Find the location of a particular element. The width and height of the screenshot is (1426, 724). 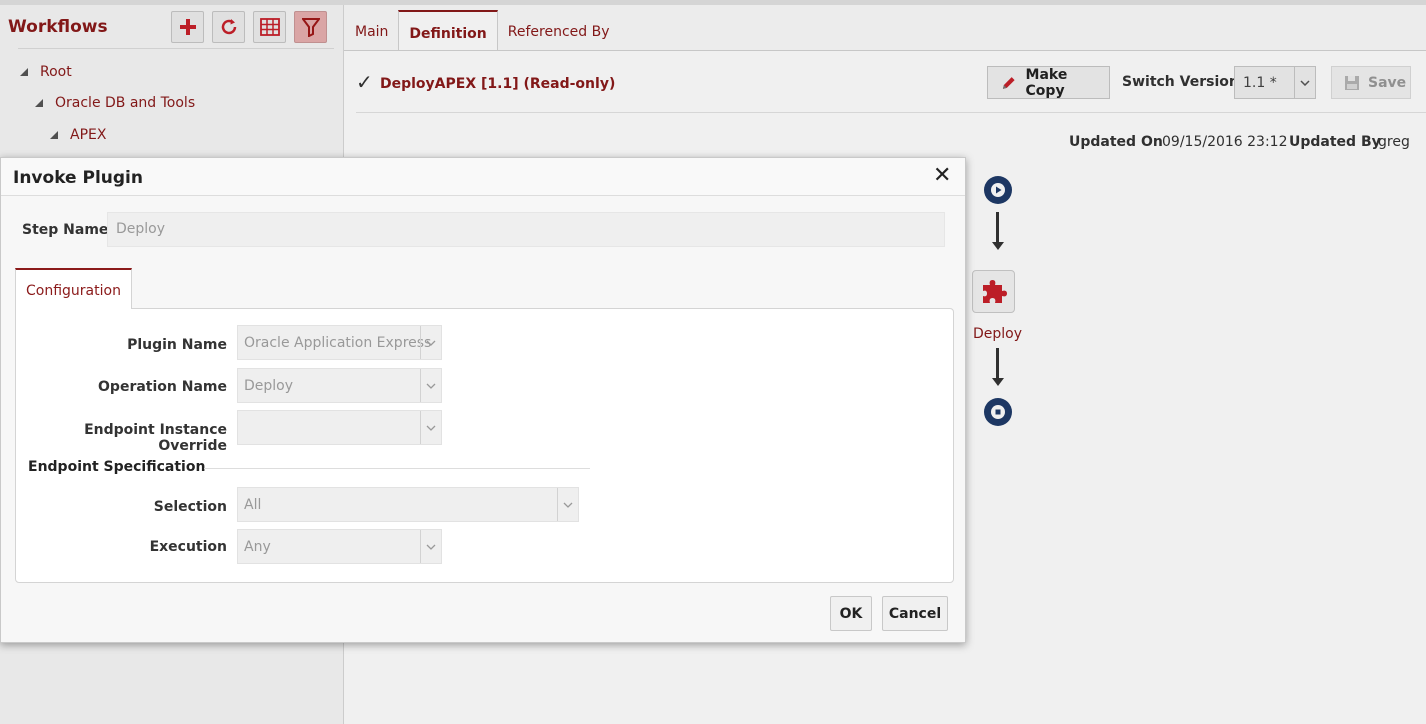

panel-divider is located at coordinates (176, 48).